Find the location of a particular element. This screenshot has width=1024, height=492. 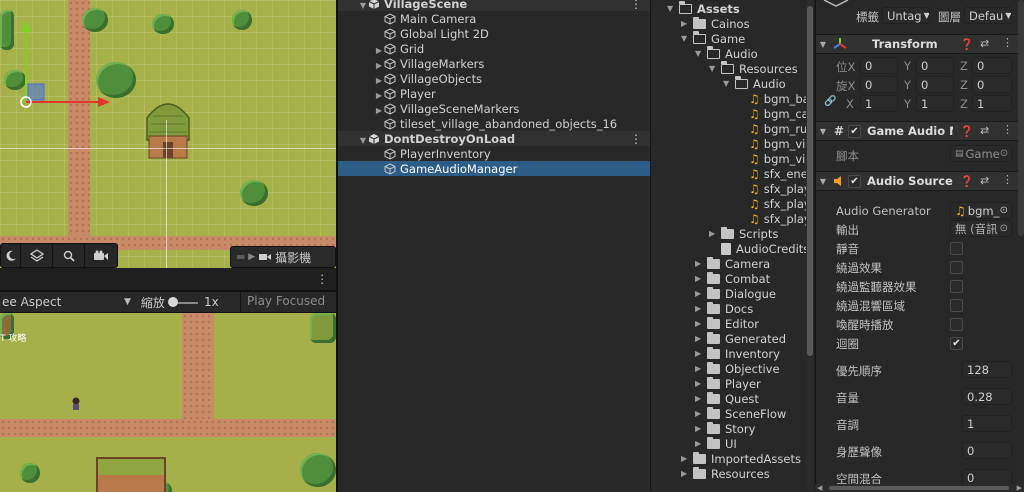

layer-dropdown: Defau ▼ is located at coordinates (988, 15).